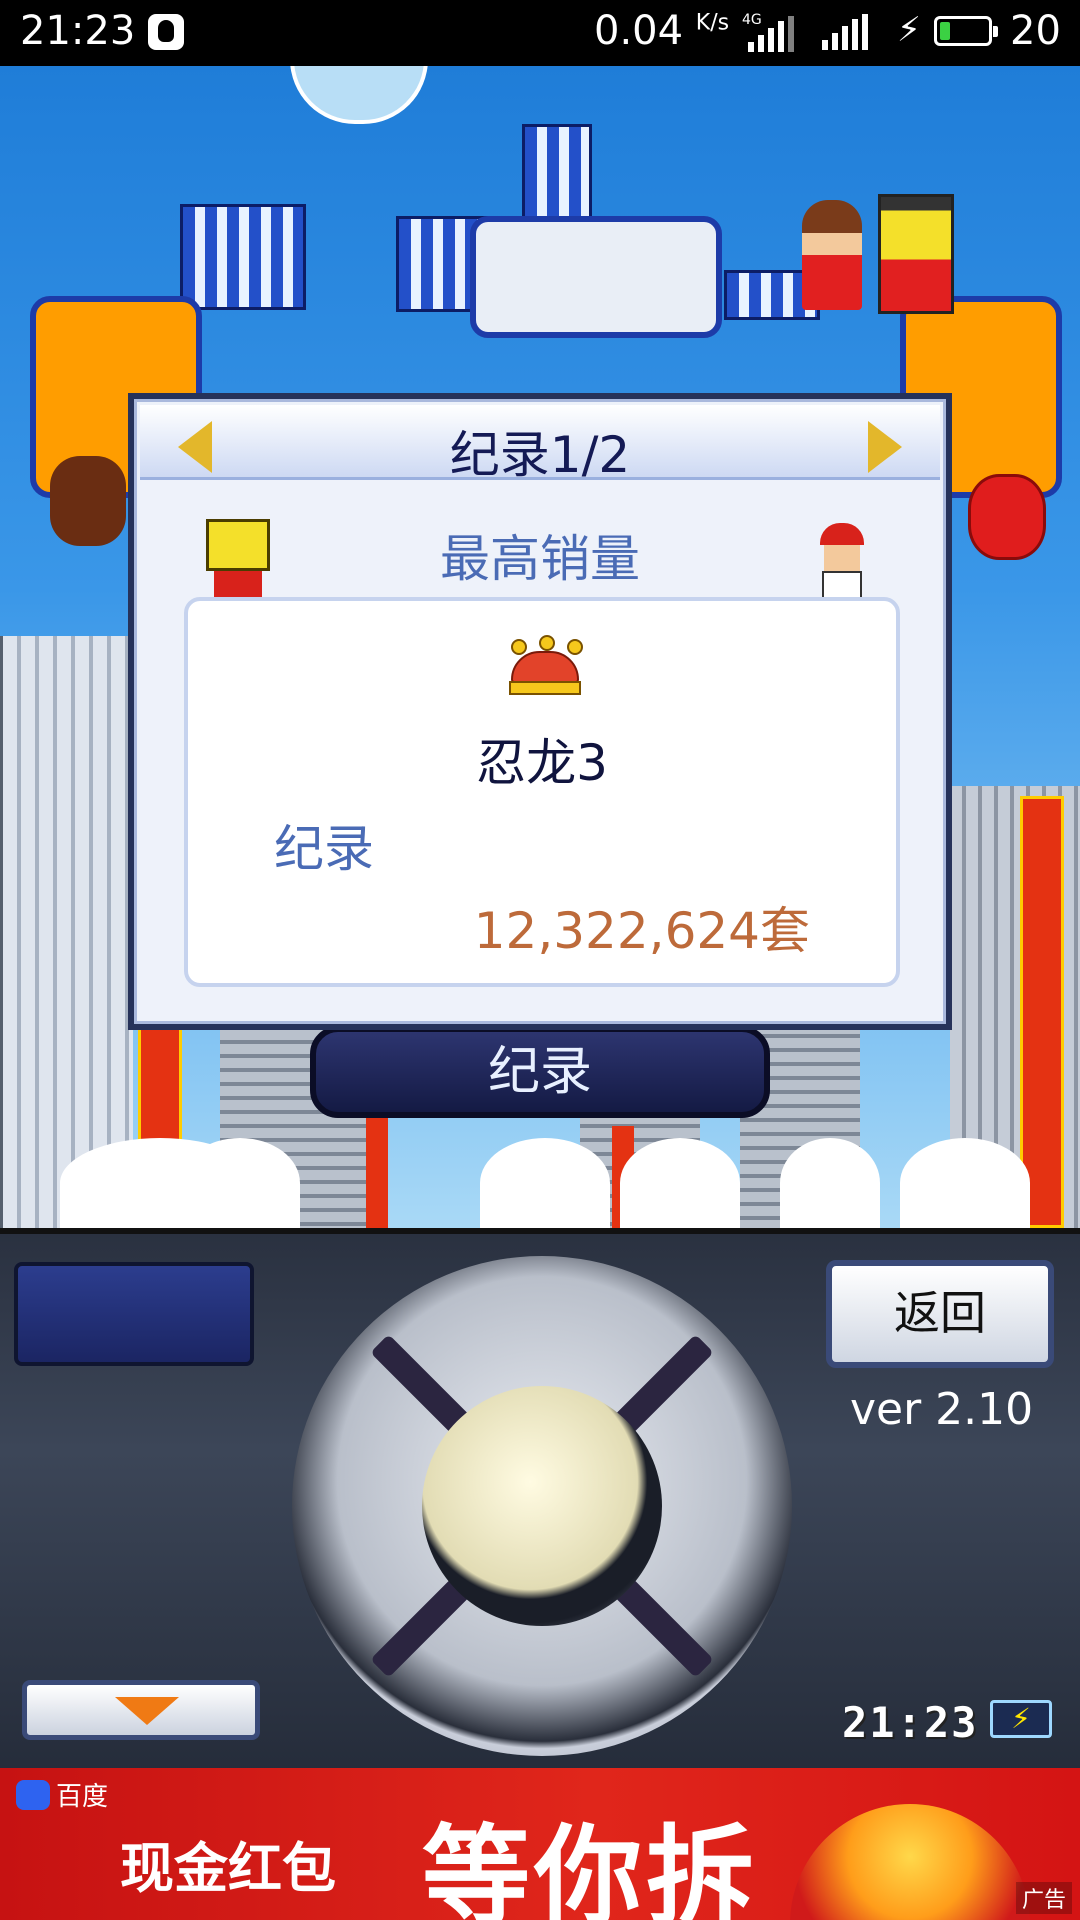 The height and width of the screenshot is (1920, 1080). Describe the element at coordinates (228, 1868) in the screenshot. I see `ad-text: 现金红包` at that location.